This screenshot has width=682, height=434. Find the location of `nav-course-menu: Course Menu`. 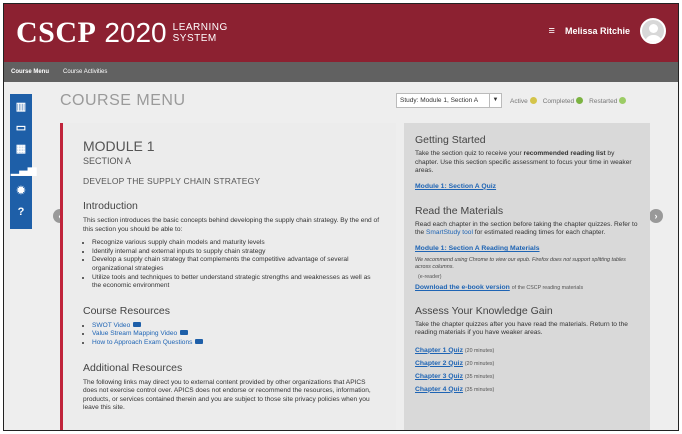

nav-course-menu: Course Menu is located at coordinates (30, 72).